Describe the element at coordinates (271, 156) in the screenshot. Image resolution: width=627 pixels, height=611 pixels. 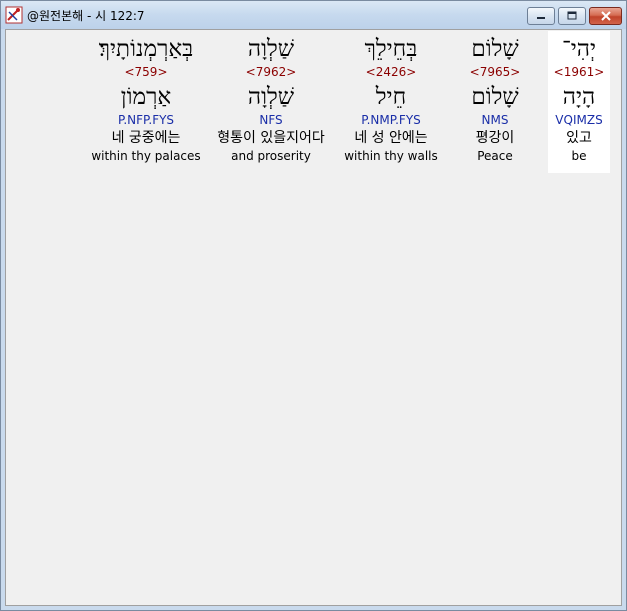
I see `english-gloss: and proserity` at that location.